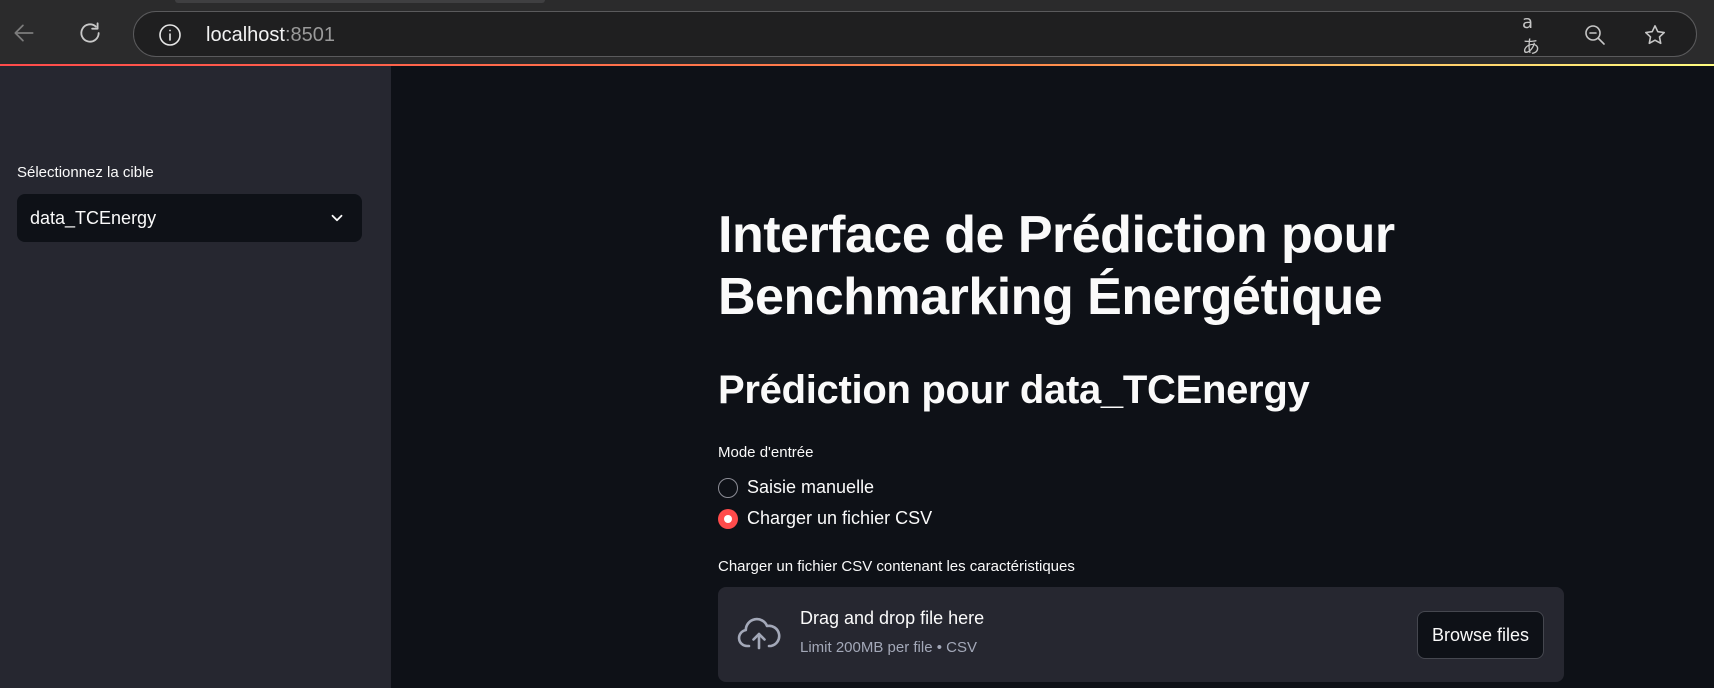  I want to click on radio-label-manual: Saisie manuelle, so click(811, 487).